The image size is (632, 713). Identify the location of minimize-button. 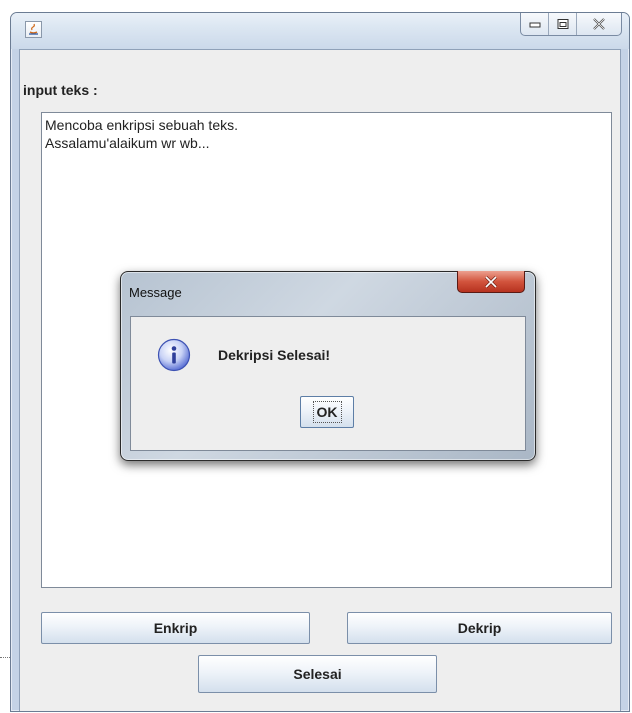
(535, 24).